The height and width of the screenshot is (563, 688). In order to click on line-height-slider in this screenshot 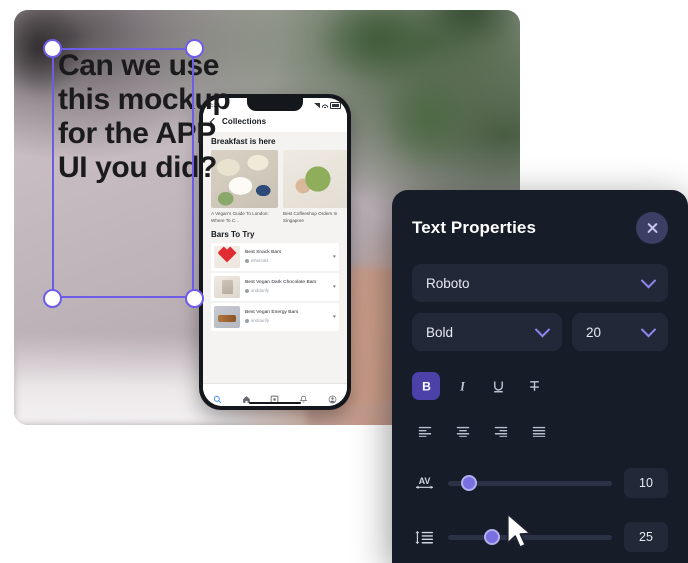, I will do `click(530, 537)`.